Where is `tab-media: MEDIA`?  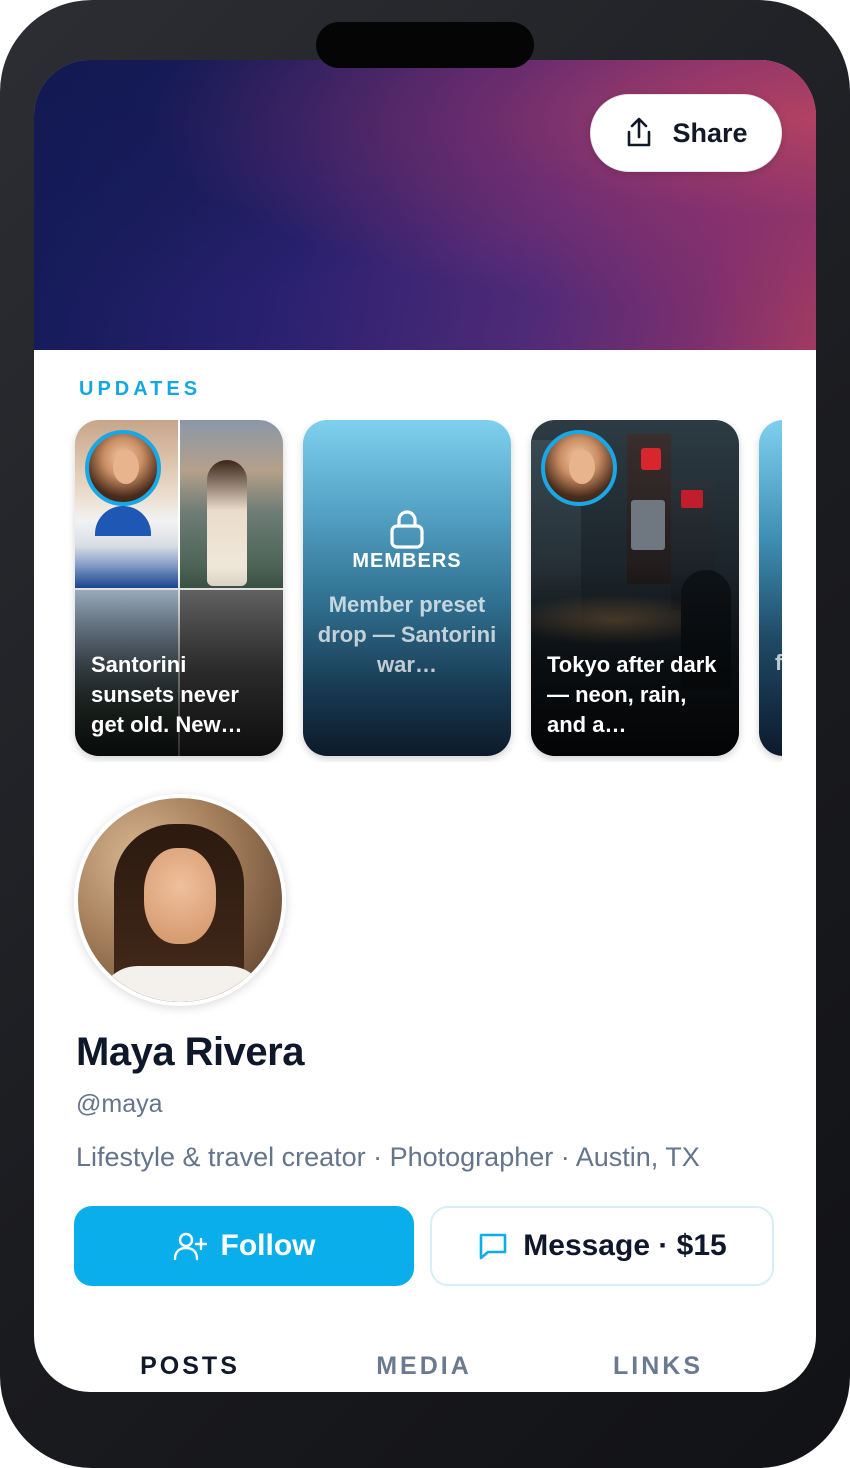
tab-media: MEDIA is located at coordinates (424, 1366).